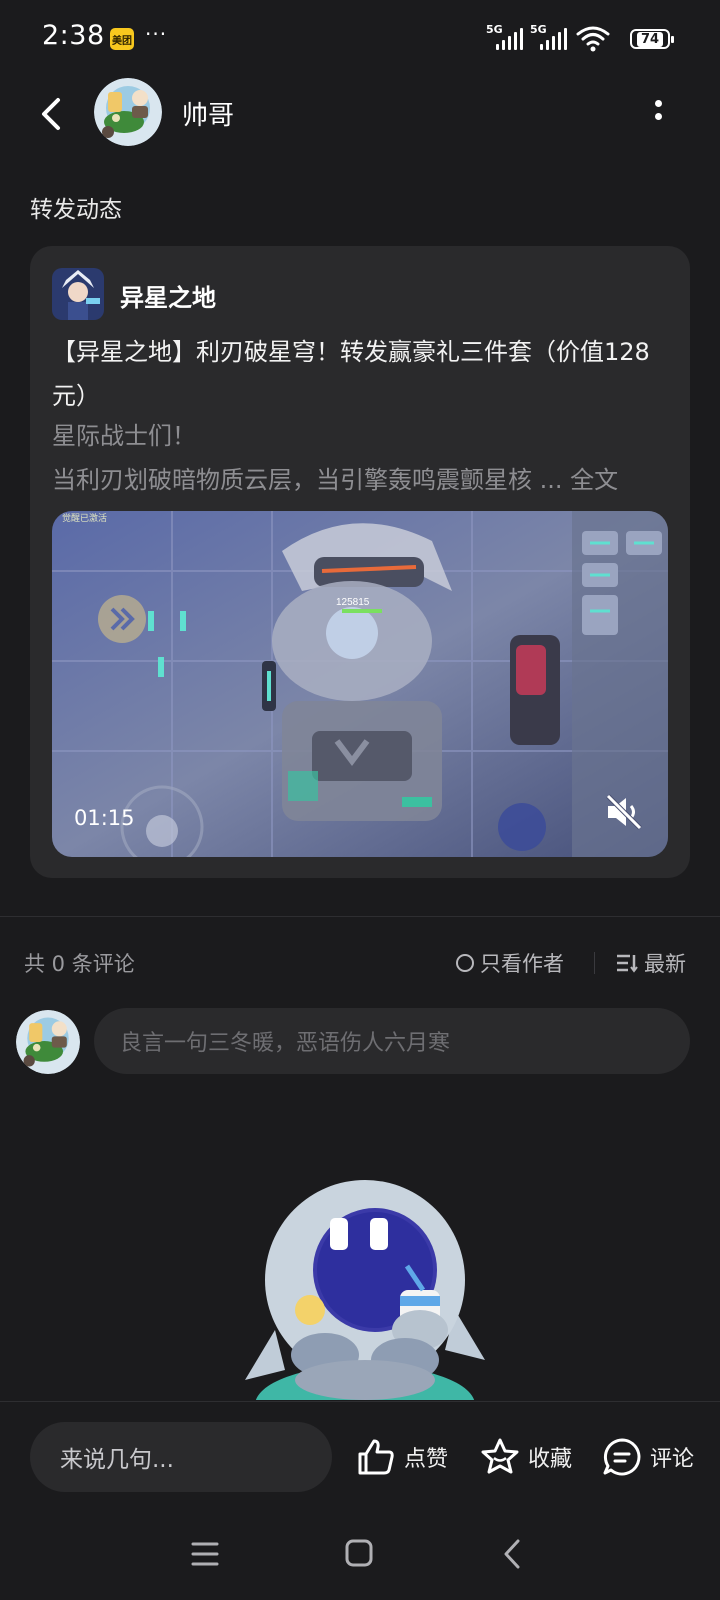 The height and width of the screenshot is (1600, 720). Describe the element at coordinates (359, 1553) in the screenshot. I see `home-icon` at that location.